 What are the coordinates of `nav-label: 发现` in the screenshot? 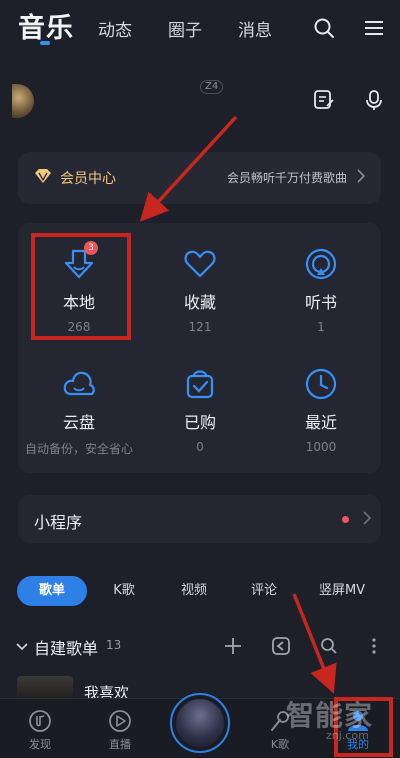 It's located at (40, 744).